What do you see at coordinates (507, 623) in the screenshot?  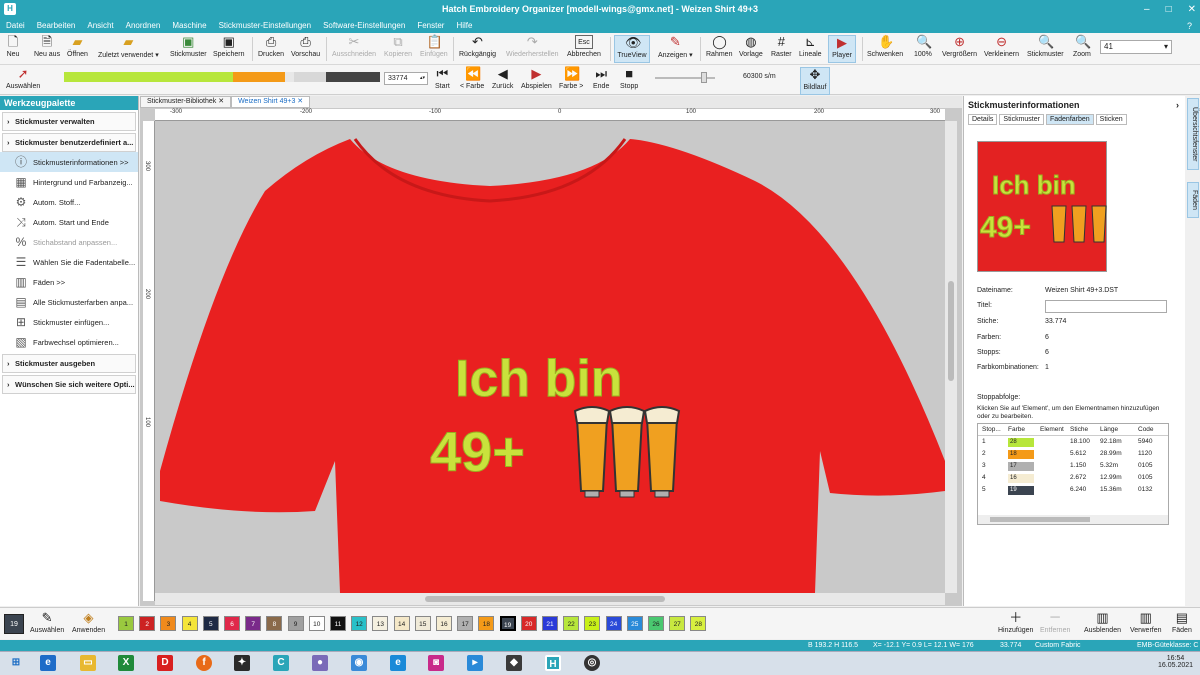 I see `palette-color-swatch: 19` at bounding box center [507, 623].